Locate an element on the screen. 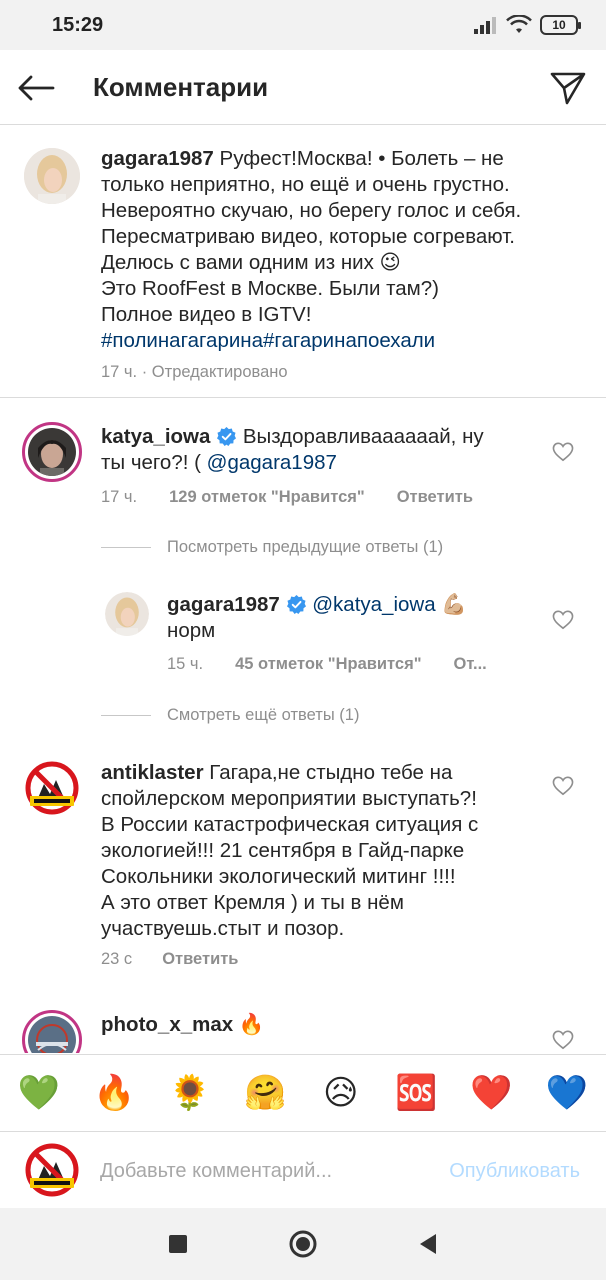 The image size is (606, 1280). view-replies-label: Смотреть ещё ответы (1) is located at coordinates (263, 715).